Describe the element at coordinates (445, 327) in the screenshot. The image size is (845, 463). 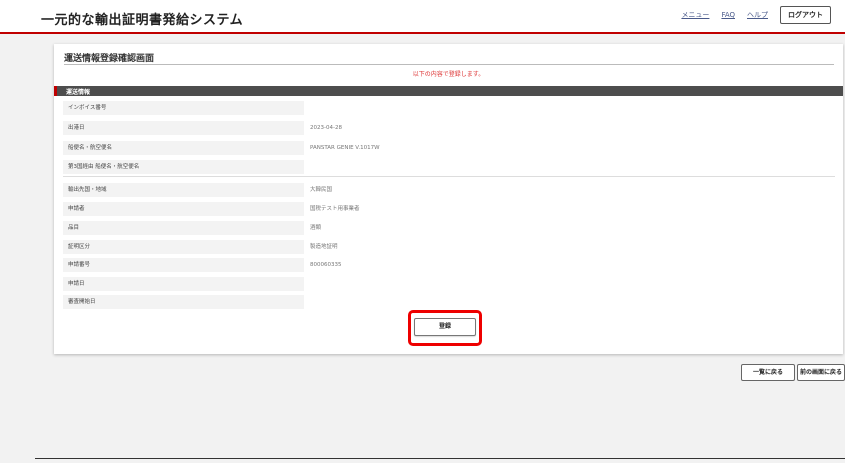
I see `register-button: 登録` at that location.